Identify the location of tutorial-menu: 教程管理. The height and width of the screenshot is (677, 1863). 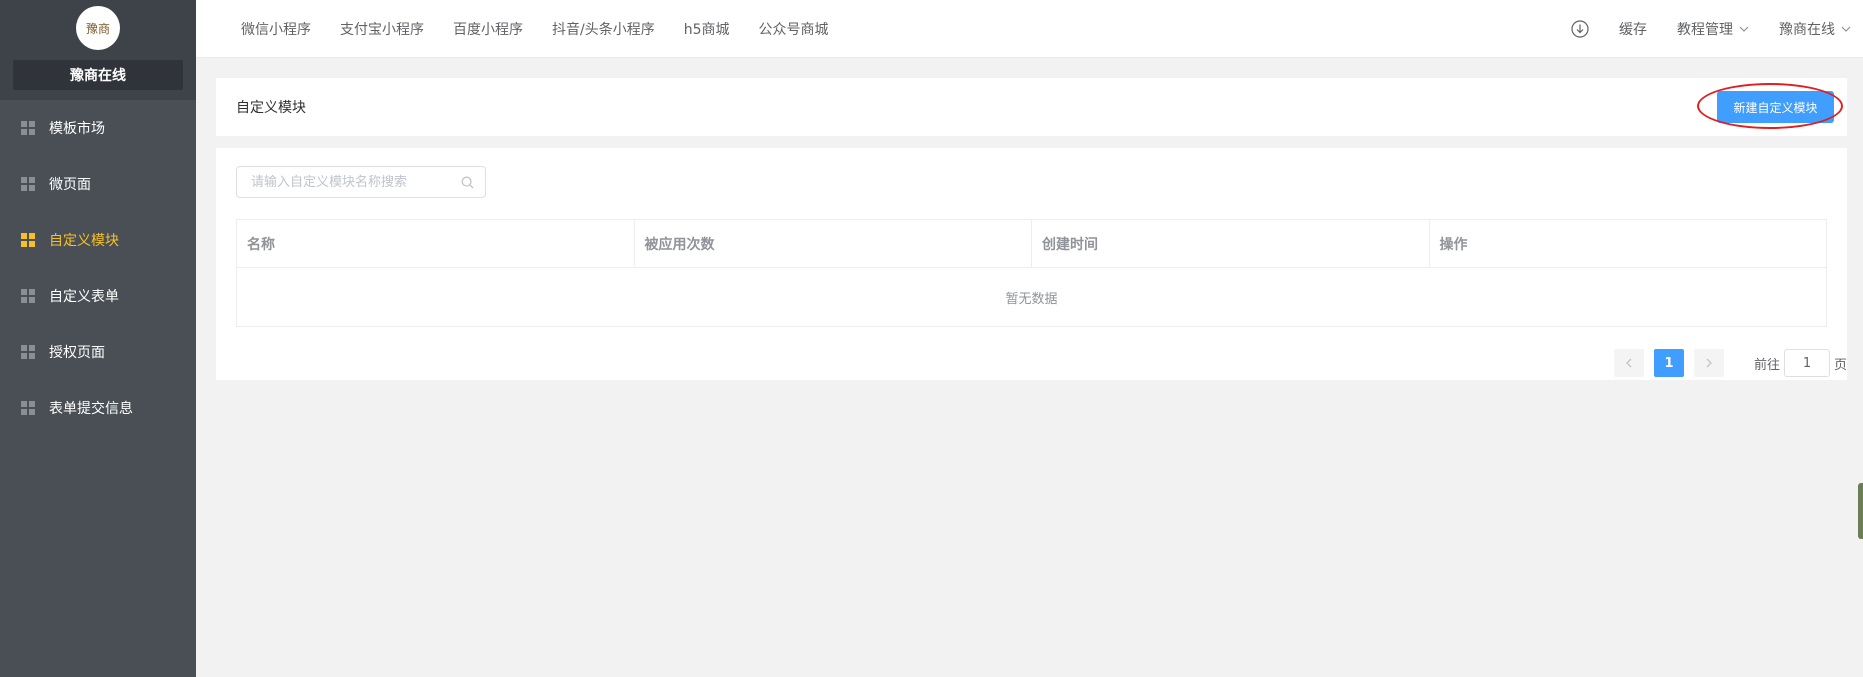
(1713, 29).